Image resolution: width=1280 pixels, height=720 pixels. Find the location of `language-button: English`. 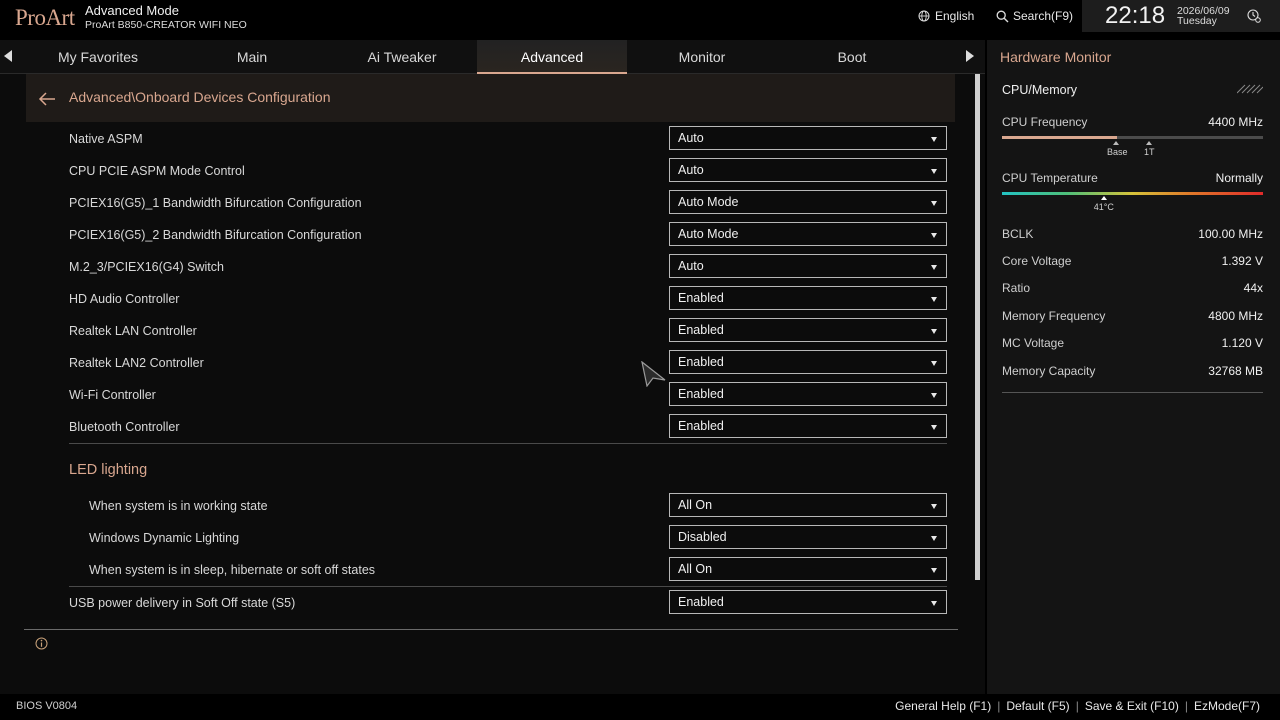

language-button: English is located at coordinates (946, 16).